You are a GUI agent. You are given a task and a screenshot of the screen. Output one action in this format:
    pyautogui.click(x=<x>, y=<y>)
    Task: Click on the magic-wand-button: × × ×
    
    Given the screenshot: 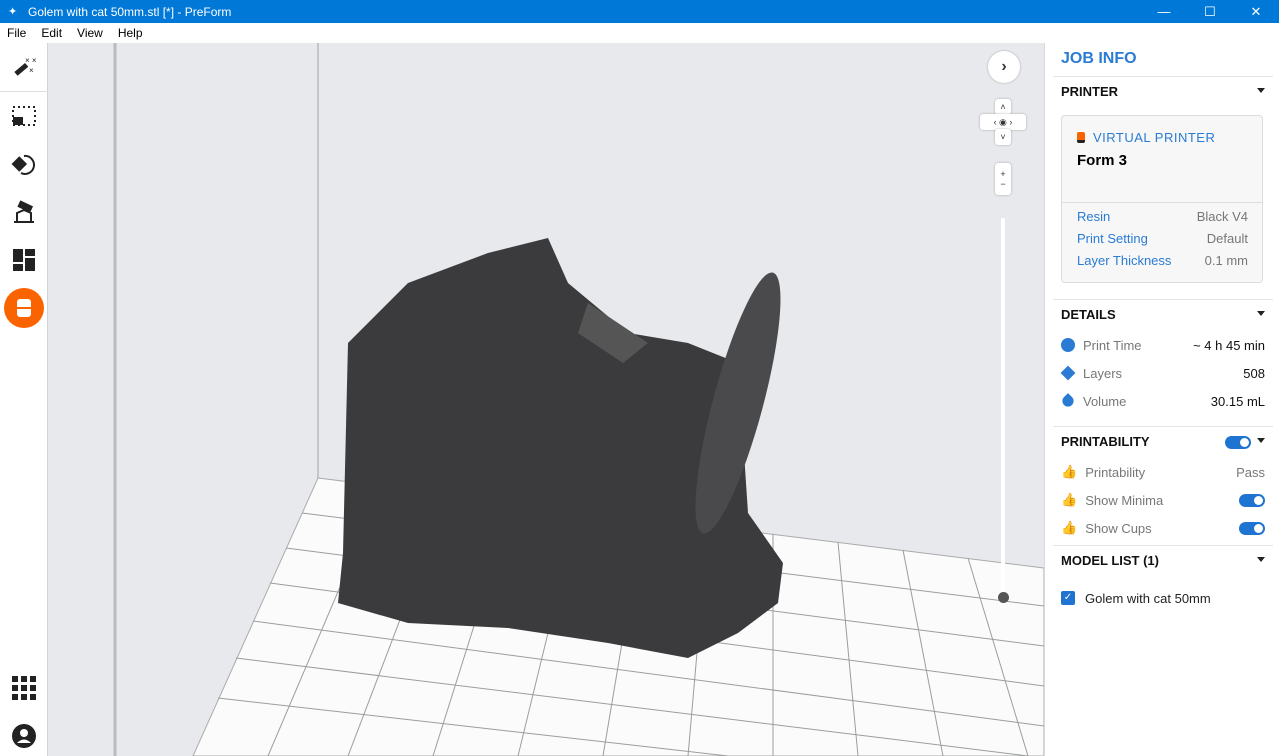 What is the action you would take?
    pyautogui.click(x=24, y=67)
    